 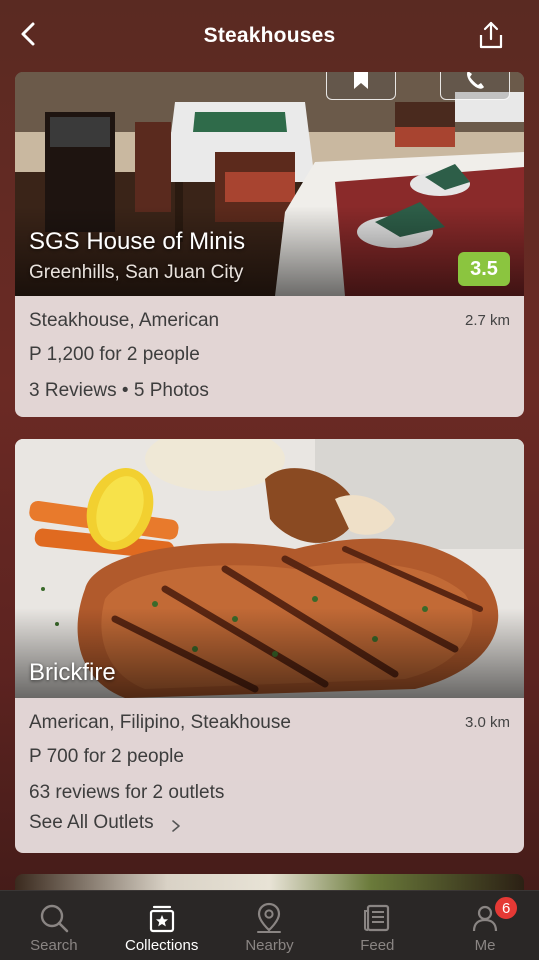 What do you see at coordinates (160, 722) in the screenshot?
I see `cuisine: American, Filipino, Steakhouse` at bounding box center [160, 722].